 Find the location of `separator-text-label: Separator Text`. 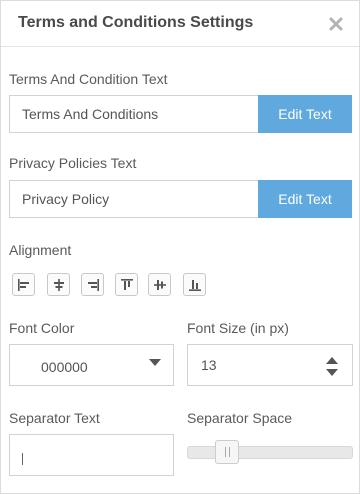

separator-text-label: Separator Text is located at coordinates (54, 418).